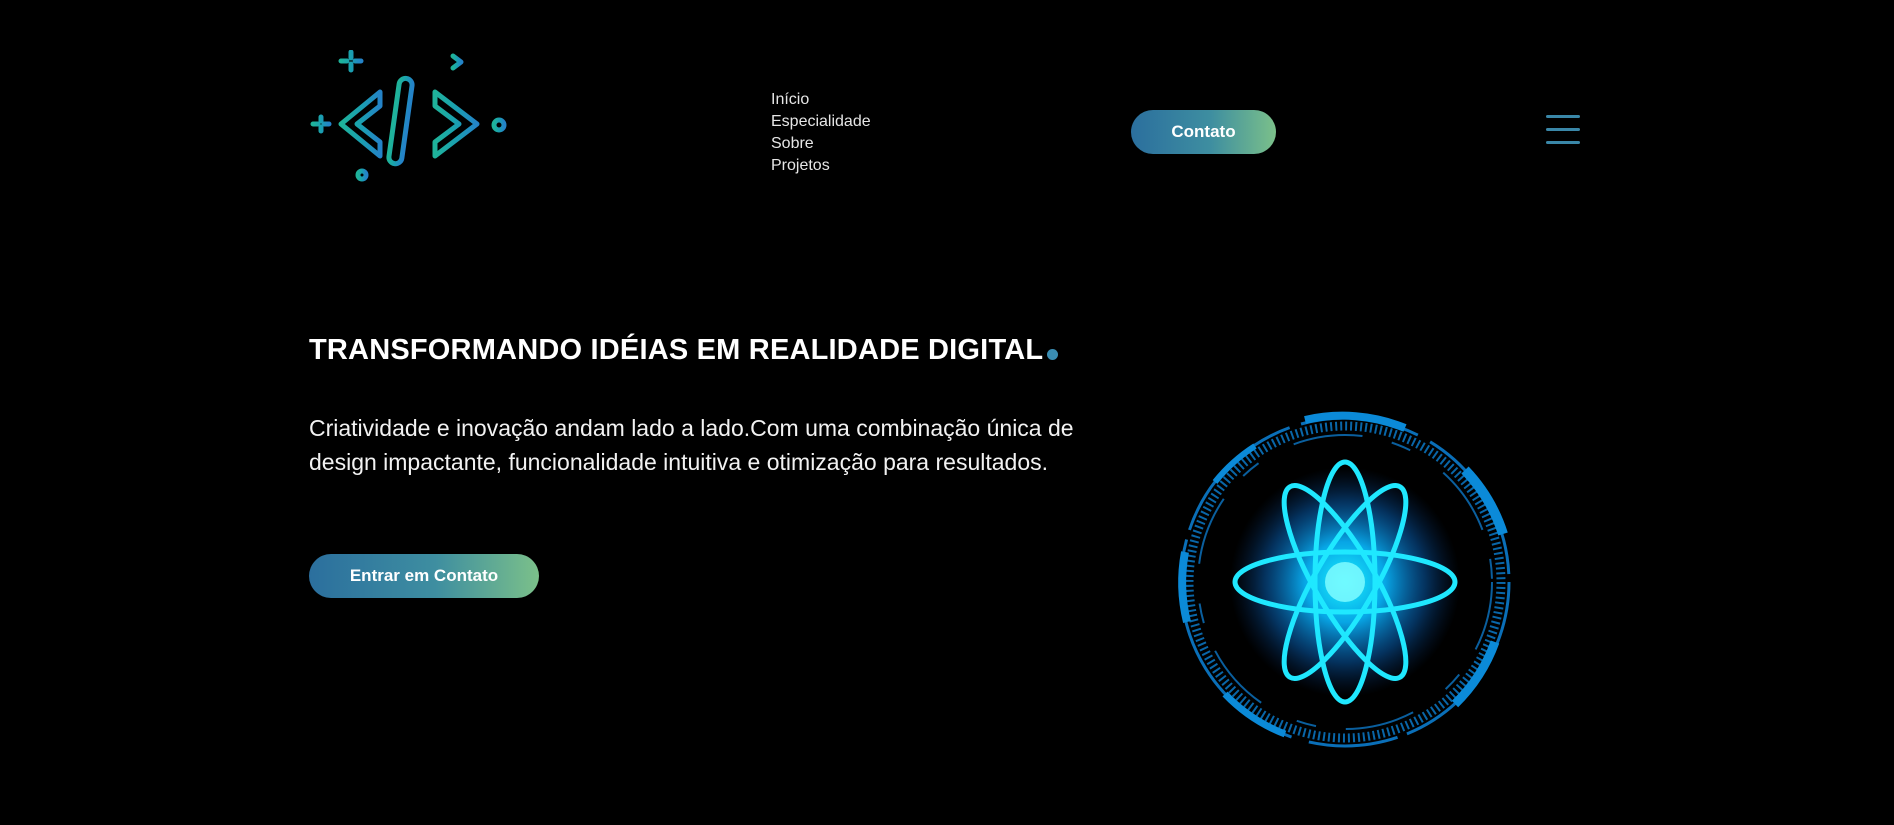 This screenshot has width=1894, height=825. I want to click on atom-hud-icon, so click(1344, 579).